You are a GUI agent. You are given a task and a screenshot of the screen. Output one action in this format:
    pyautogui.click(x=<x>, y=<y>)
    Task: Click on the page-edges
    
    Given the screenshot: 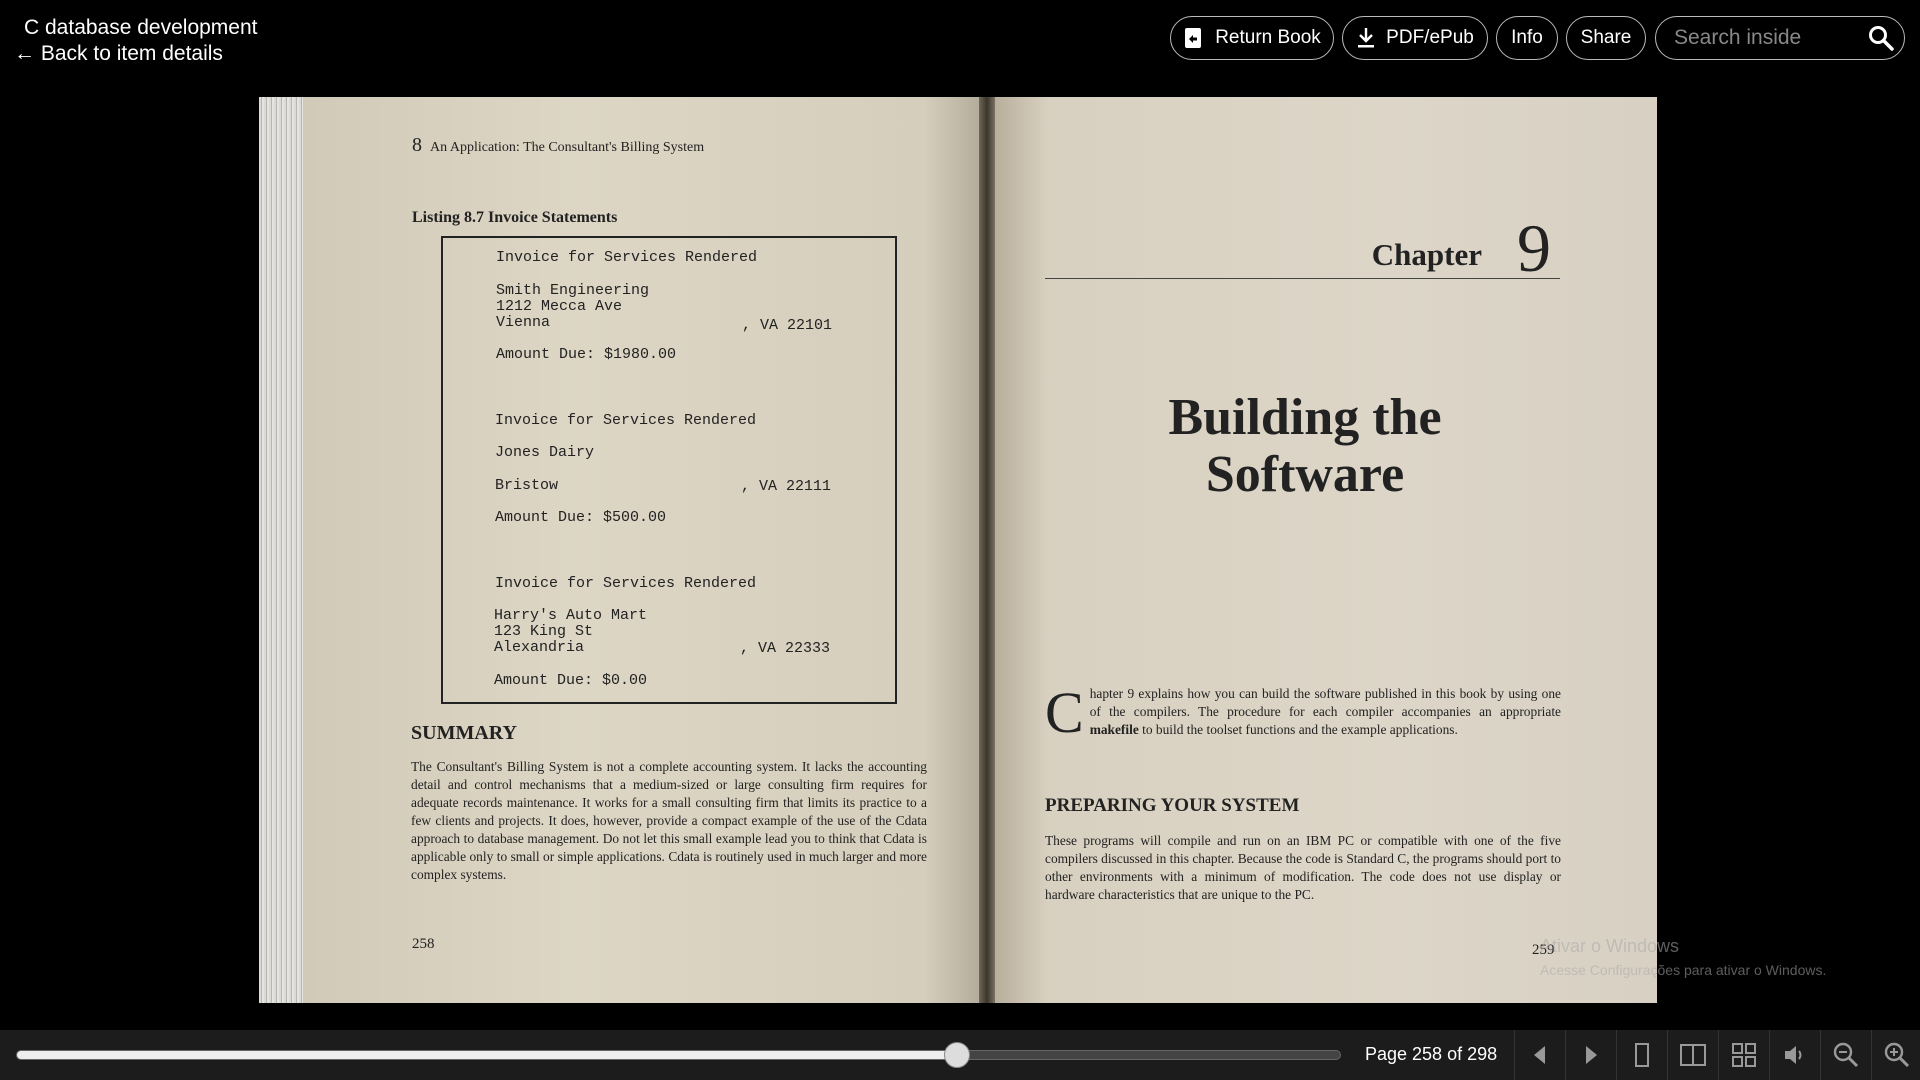 What is the action you would take?
    pyautogui.click(x=281, y=550)
    